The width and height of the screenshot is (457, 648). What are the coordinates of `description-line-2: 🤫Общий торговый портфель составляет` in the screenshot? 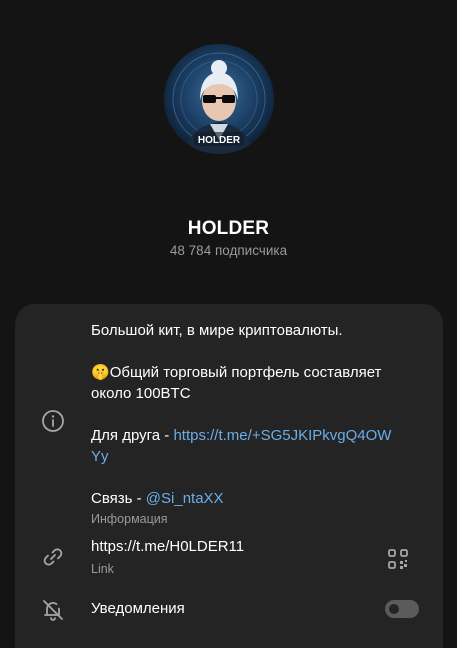 It's located at (236, 372).